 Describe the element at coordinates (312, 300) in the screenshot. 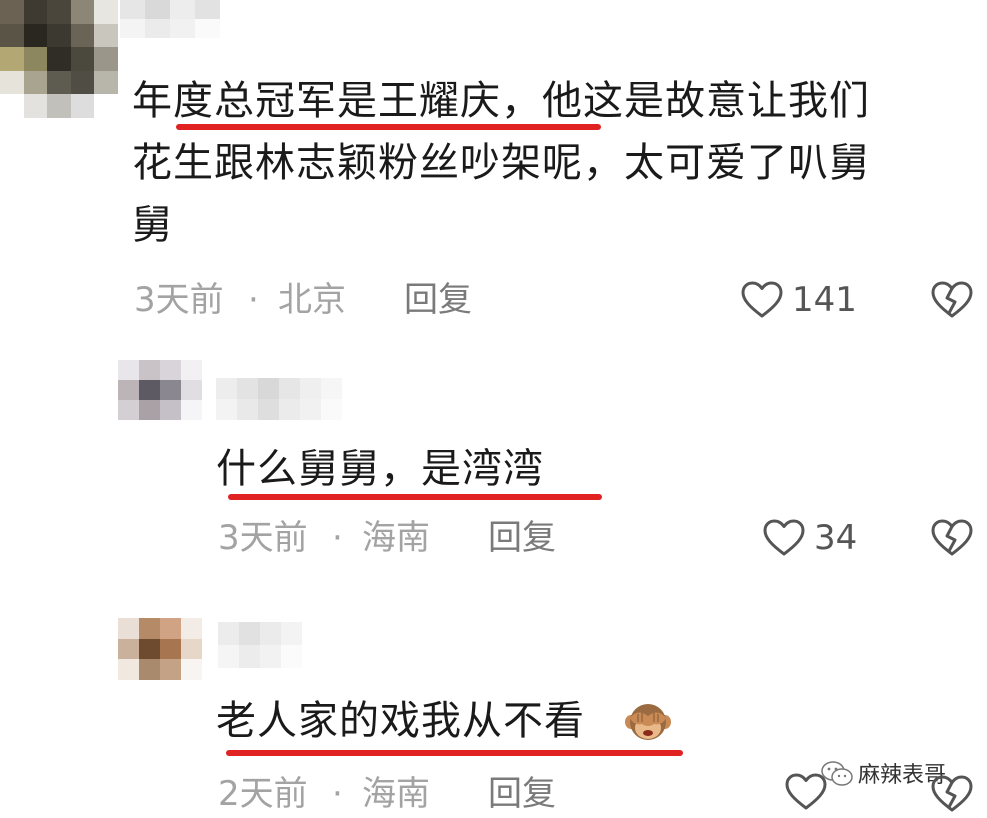

I see `comment-location: 北京` at that location.